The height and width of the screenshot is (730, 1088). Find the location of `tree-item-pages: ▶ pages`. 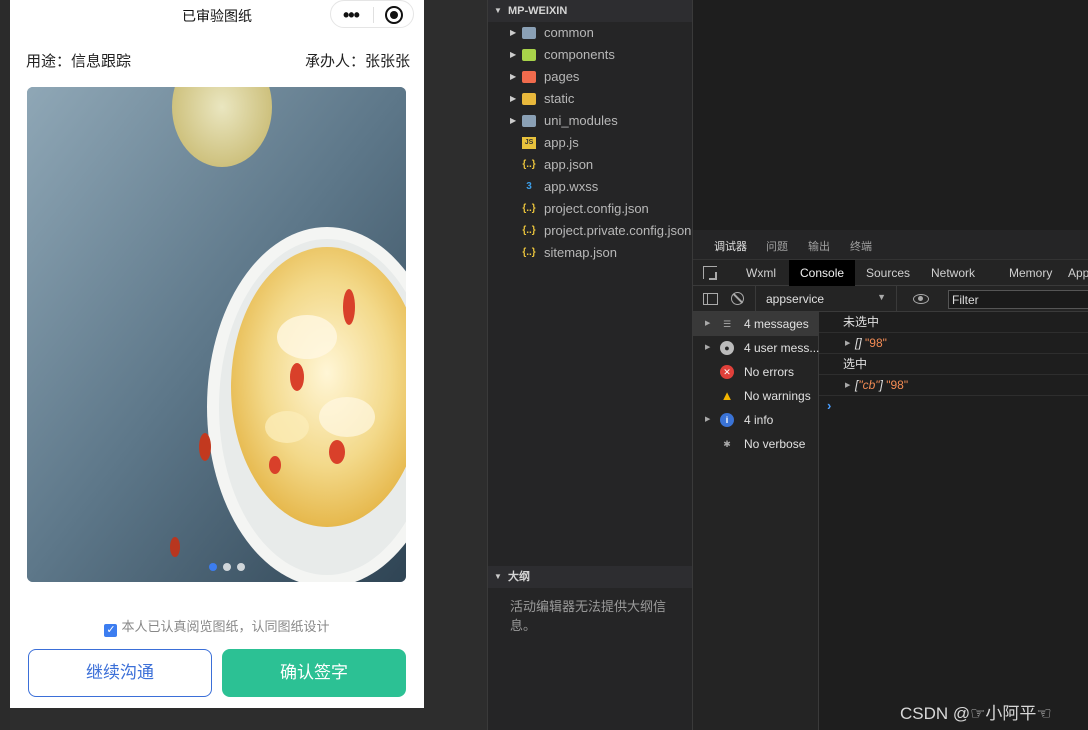

tree-item-pages: ▶ pages is located at coordinates (590, 77).